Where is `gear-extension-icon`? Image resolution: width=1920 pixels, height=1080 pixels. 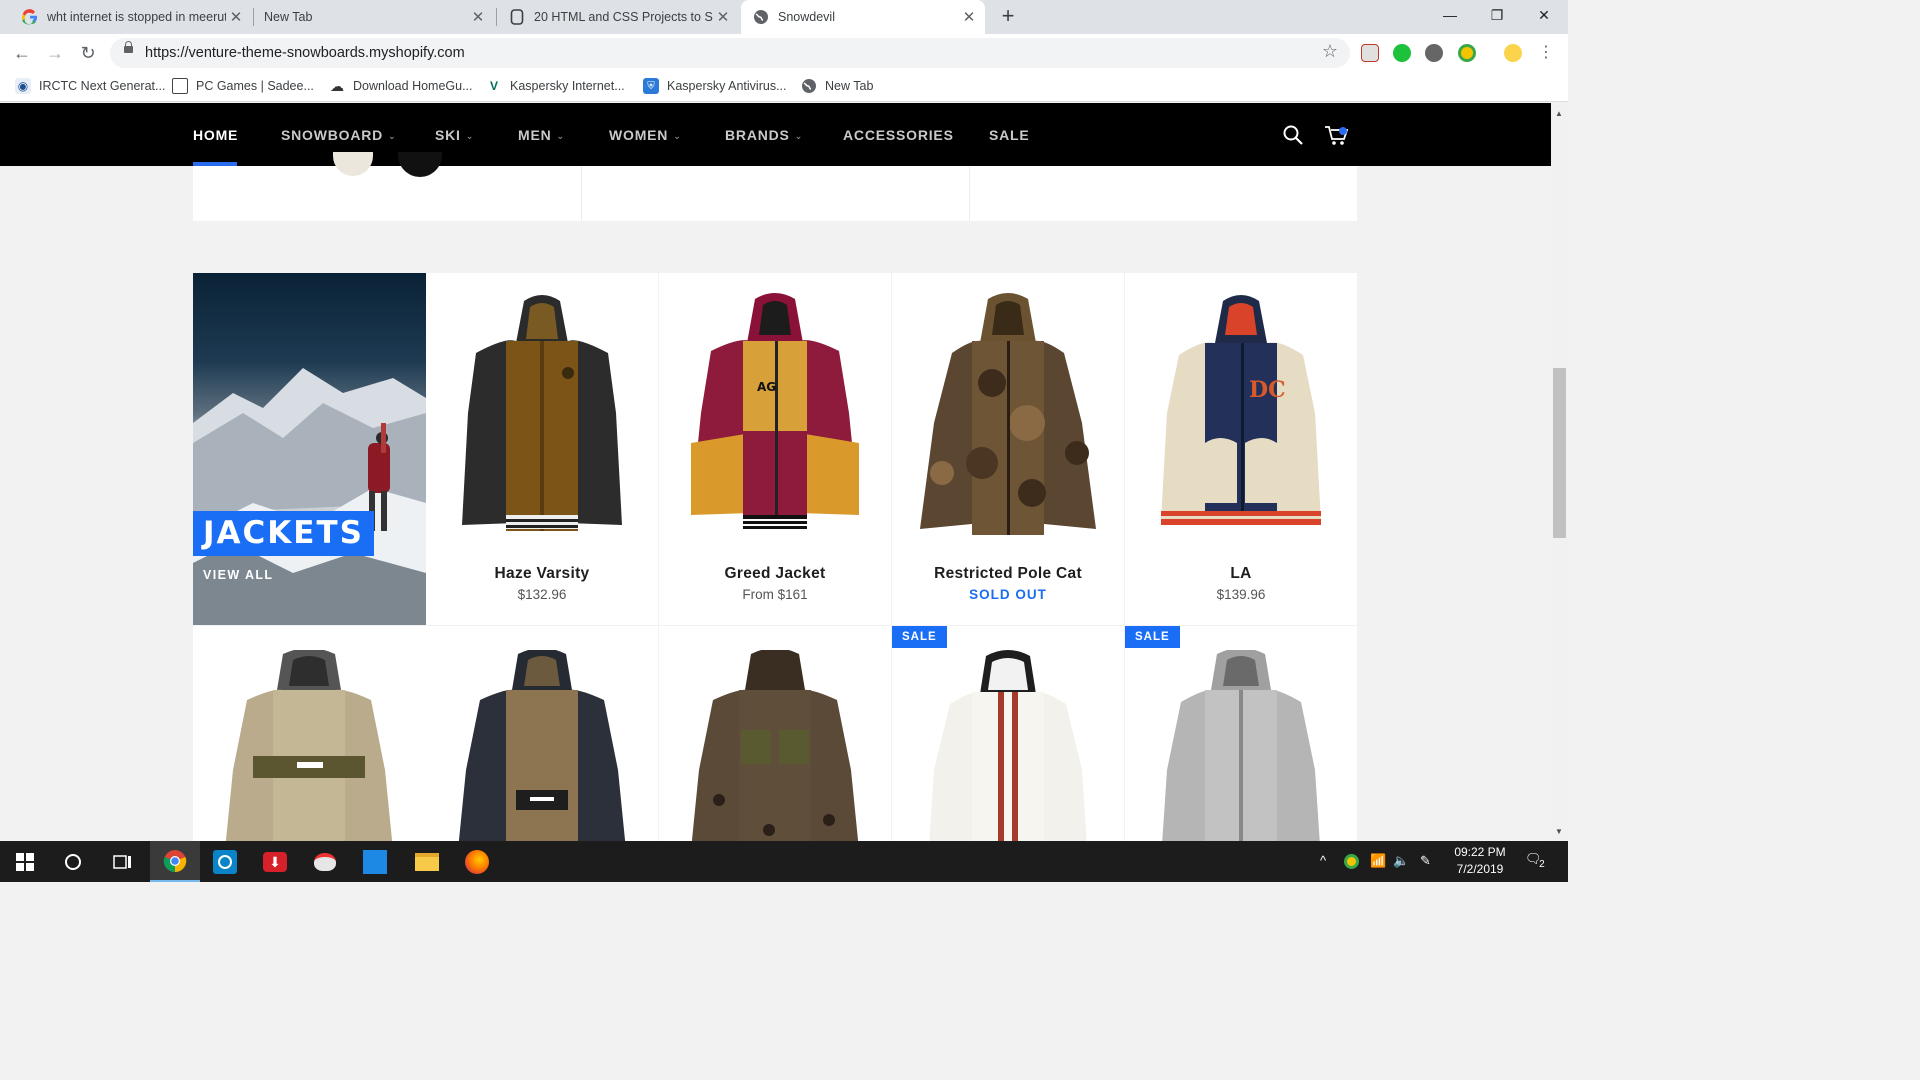
gear-extension-icon is located at coordinates (1434, 53).